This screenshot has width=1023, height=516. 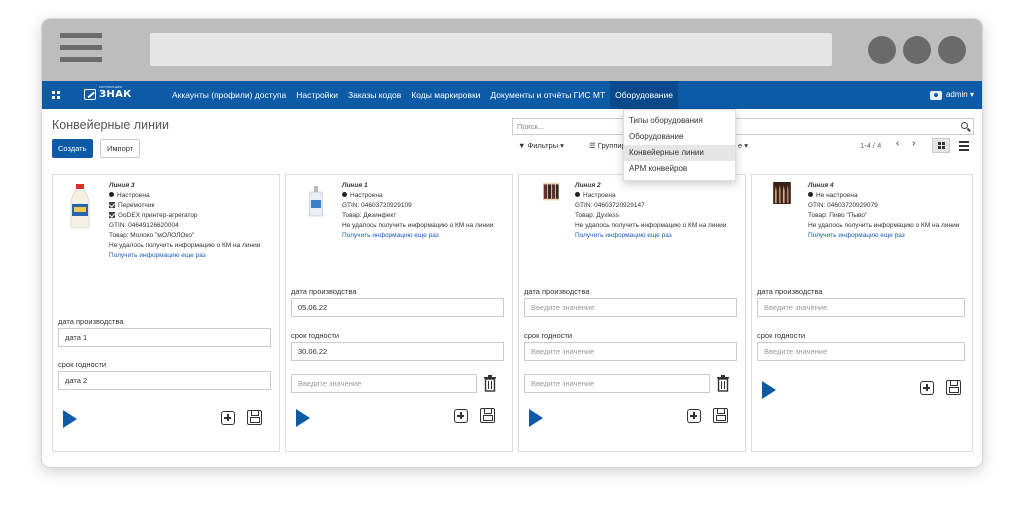 I want to click on create-button: Создать, so click(x=72, y=148).